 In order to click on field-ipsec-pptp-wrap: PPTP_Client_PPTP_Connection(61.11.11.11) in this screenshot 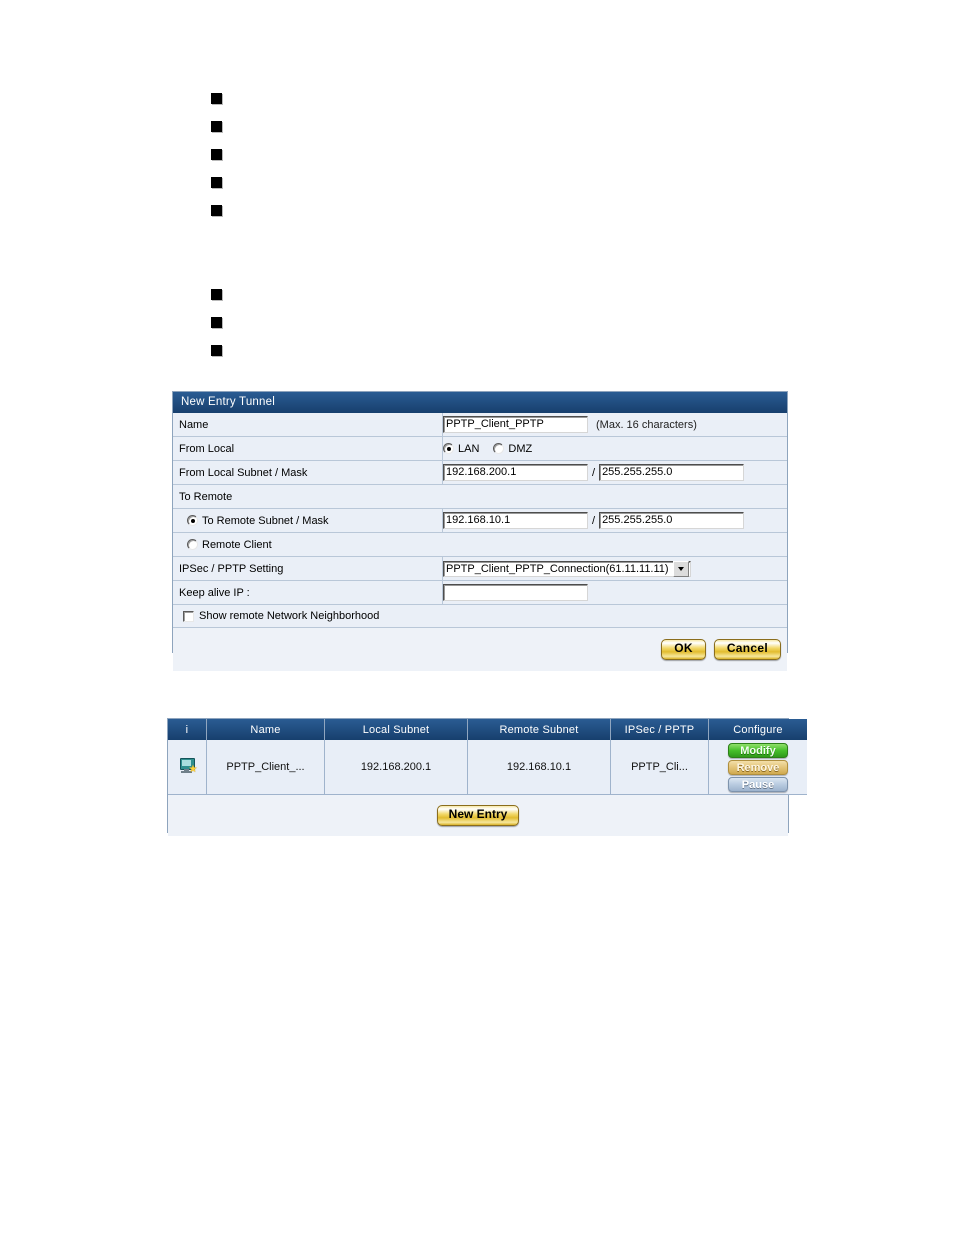, I will do `click(615, 568)`.